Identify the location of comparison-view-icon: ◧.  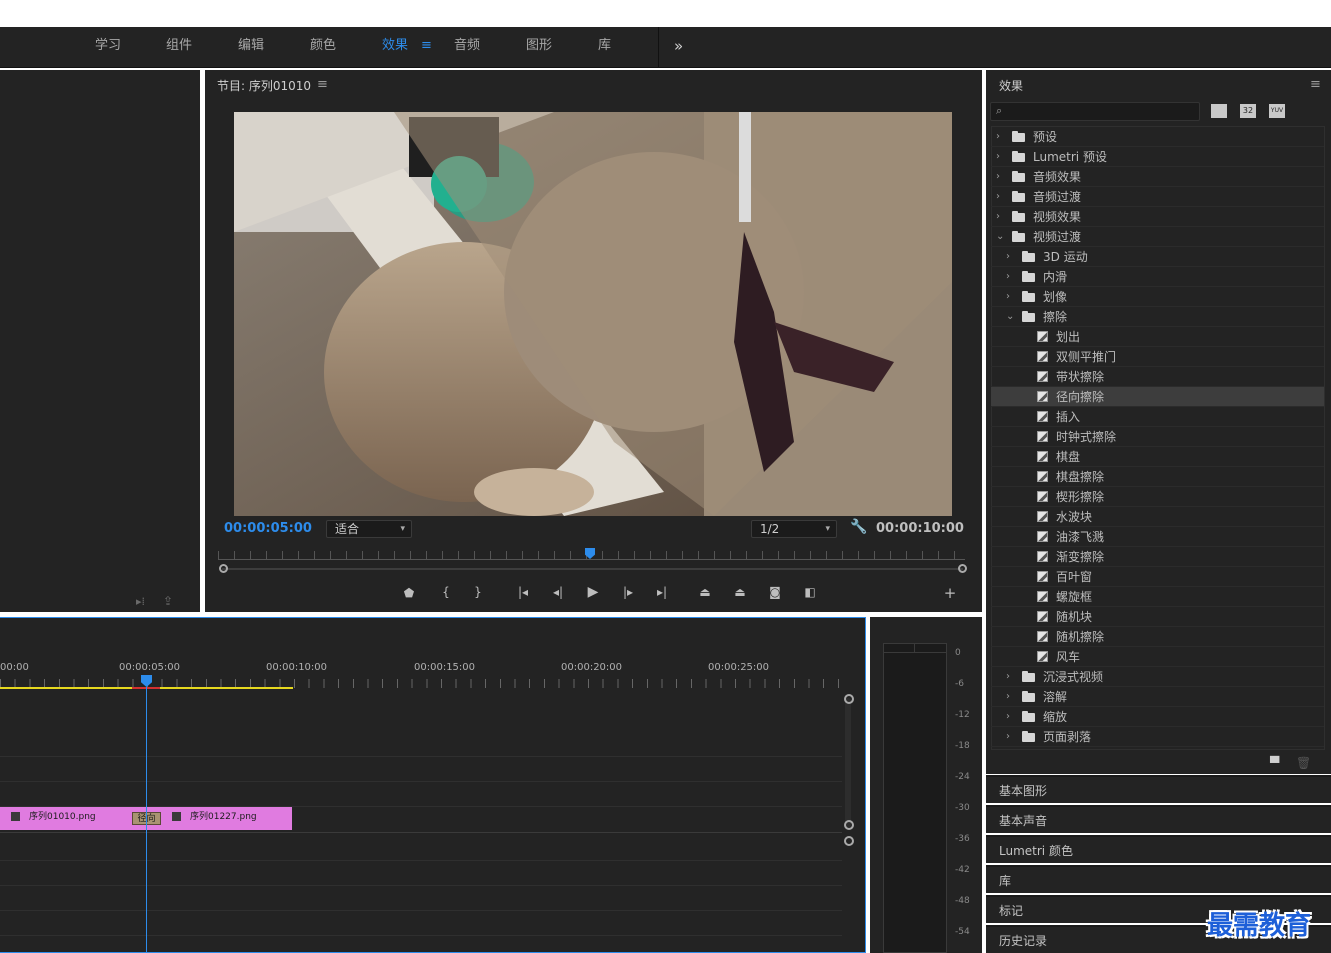
(810, 592).